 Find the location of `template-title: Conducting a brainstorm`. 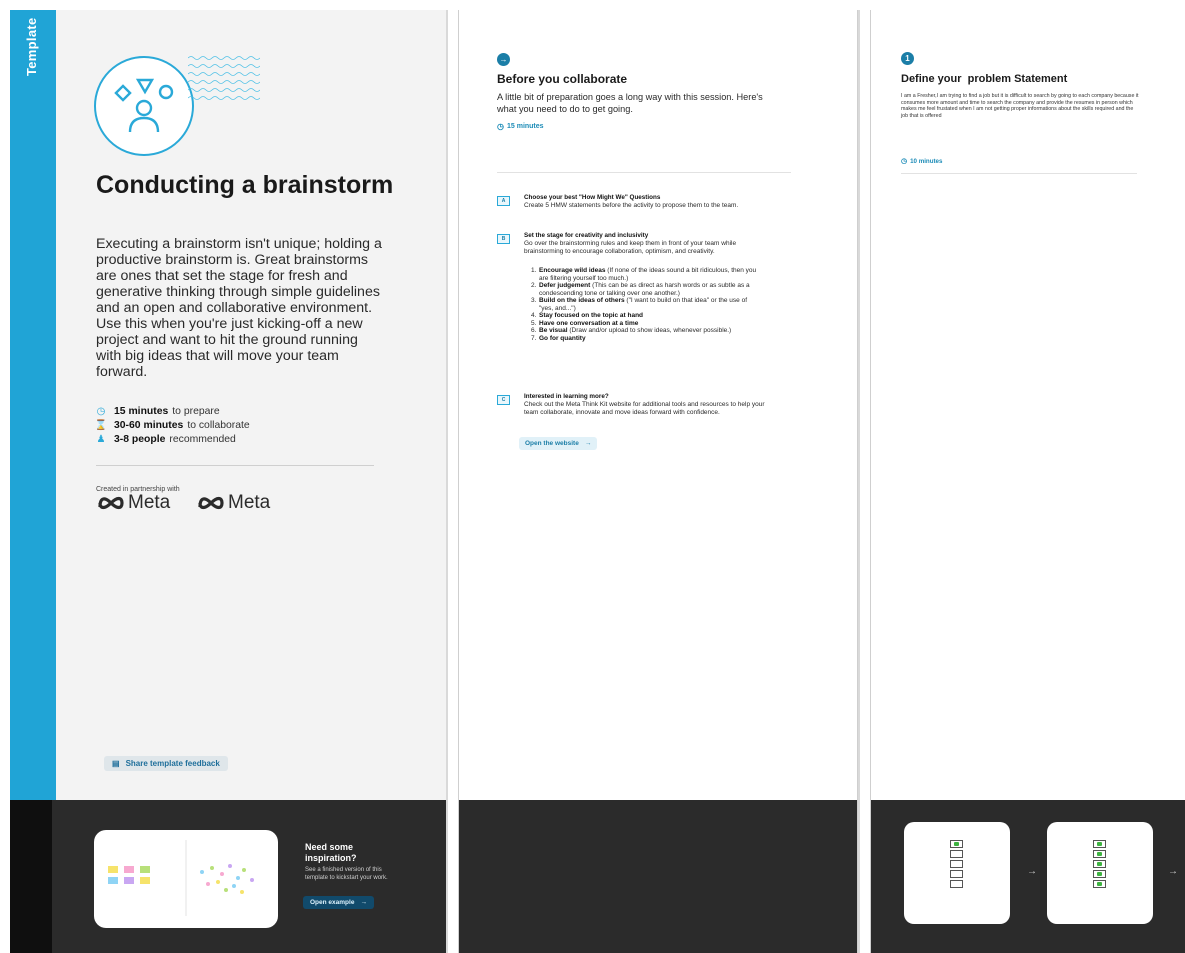

template-title: Conducting a brainstorm is located at coordinates (245, 185).